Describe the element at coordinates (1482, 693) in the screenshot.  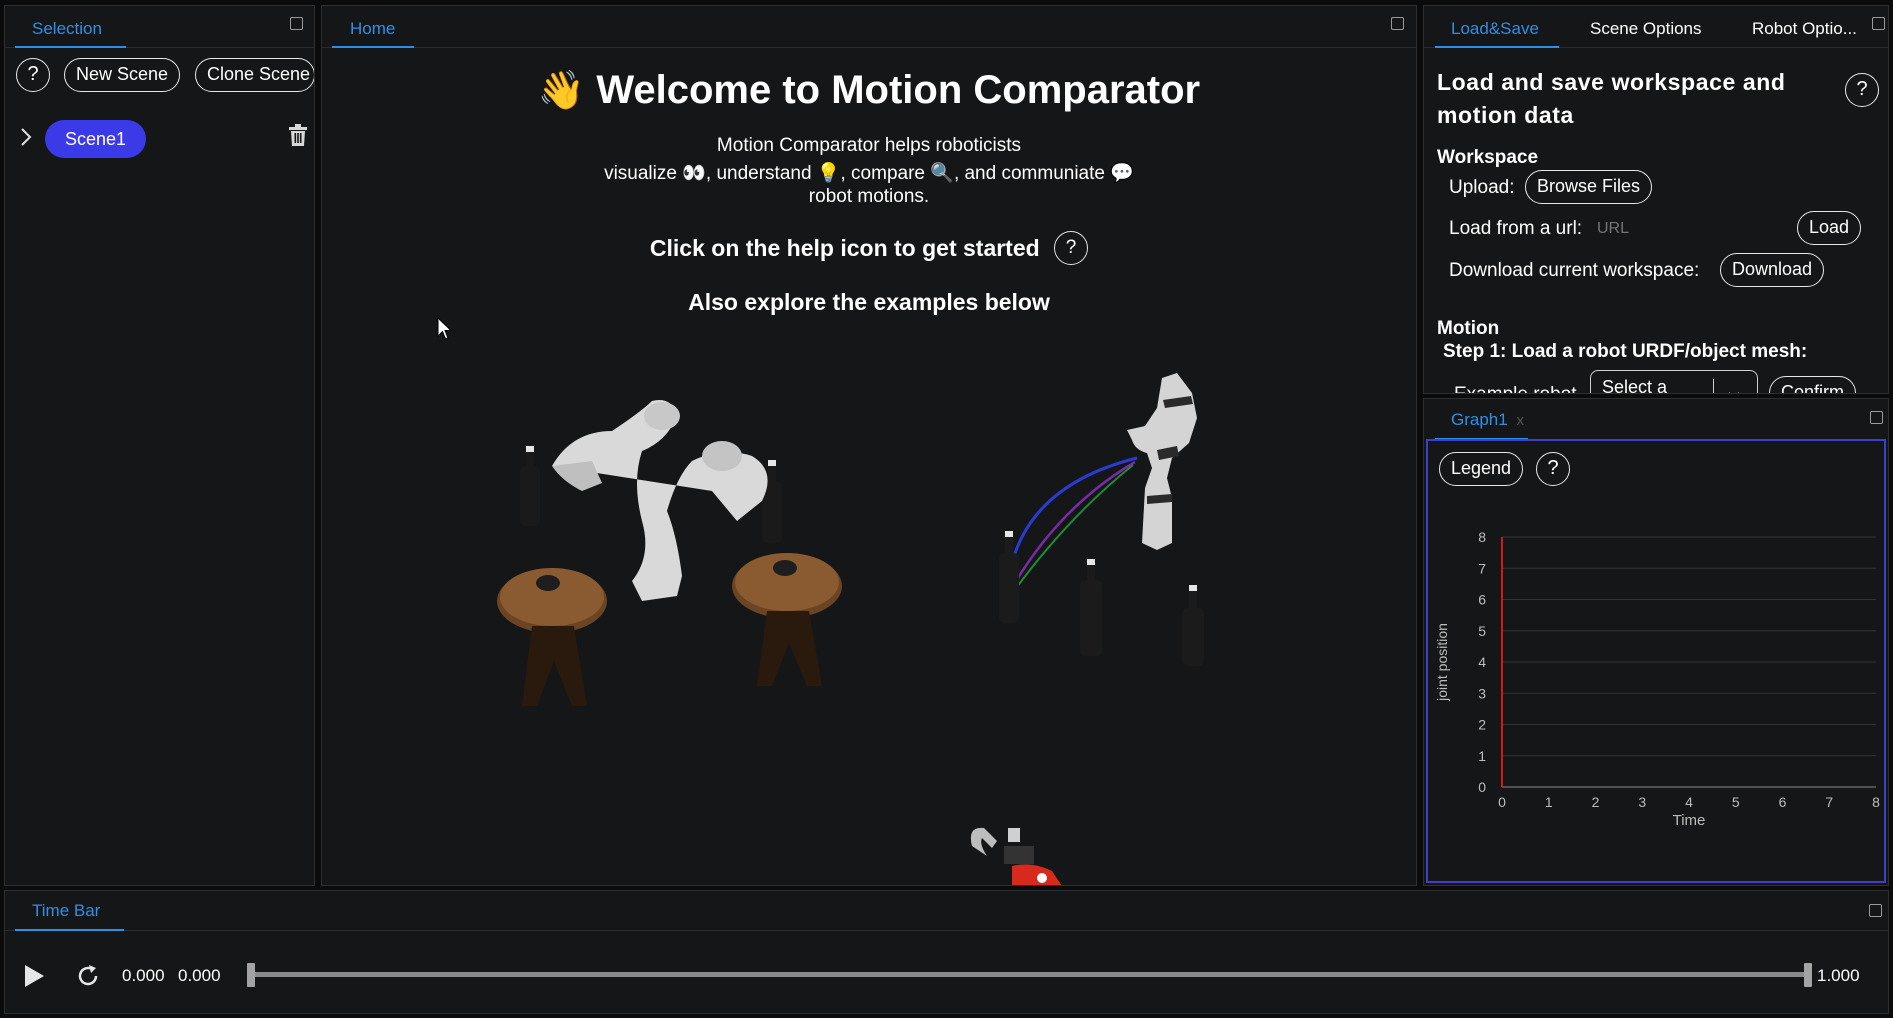
I see `y-tick-label: 3` at that location.